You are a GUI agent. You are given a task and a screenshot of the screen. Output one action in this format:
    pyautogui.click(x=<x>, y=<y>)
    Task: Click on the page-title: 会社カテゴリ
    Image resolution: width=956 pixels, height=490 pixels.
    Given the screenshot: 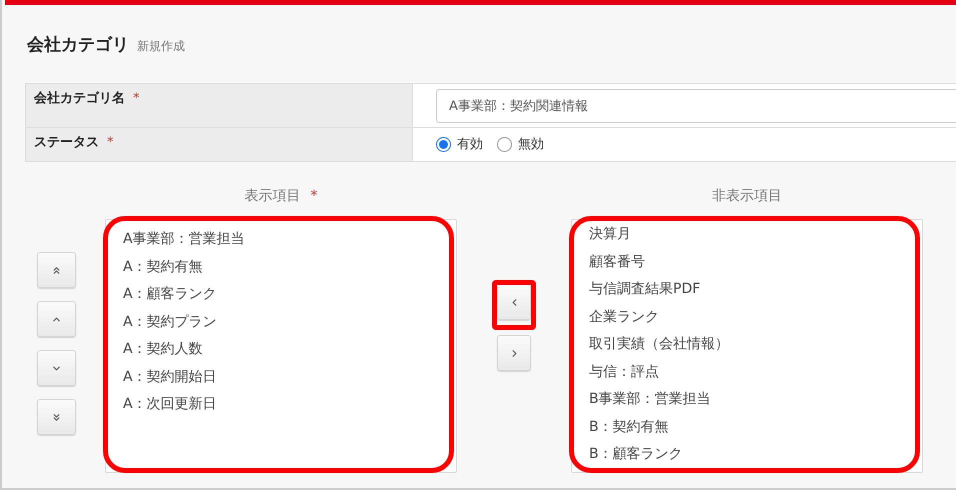 What is the action you would take?
    pyautogui.click(x=78, y=45)
    